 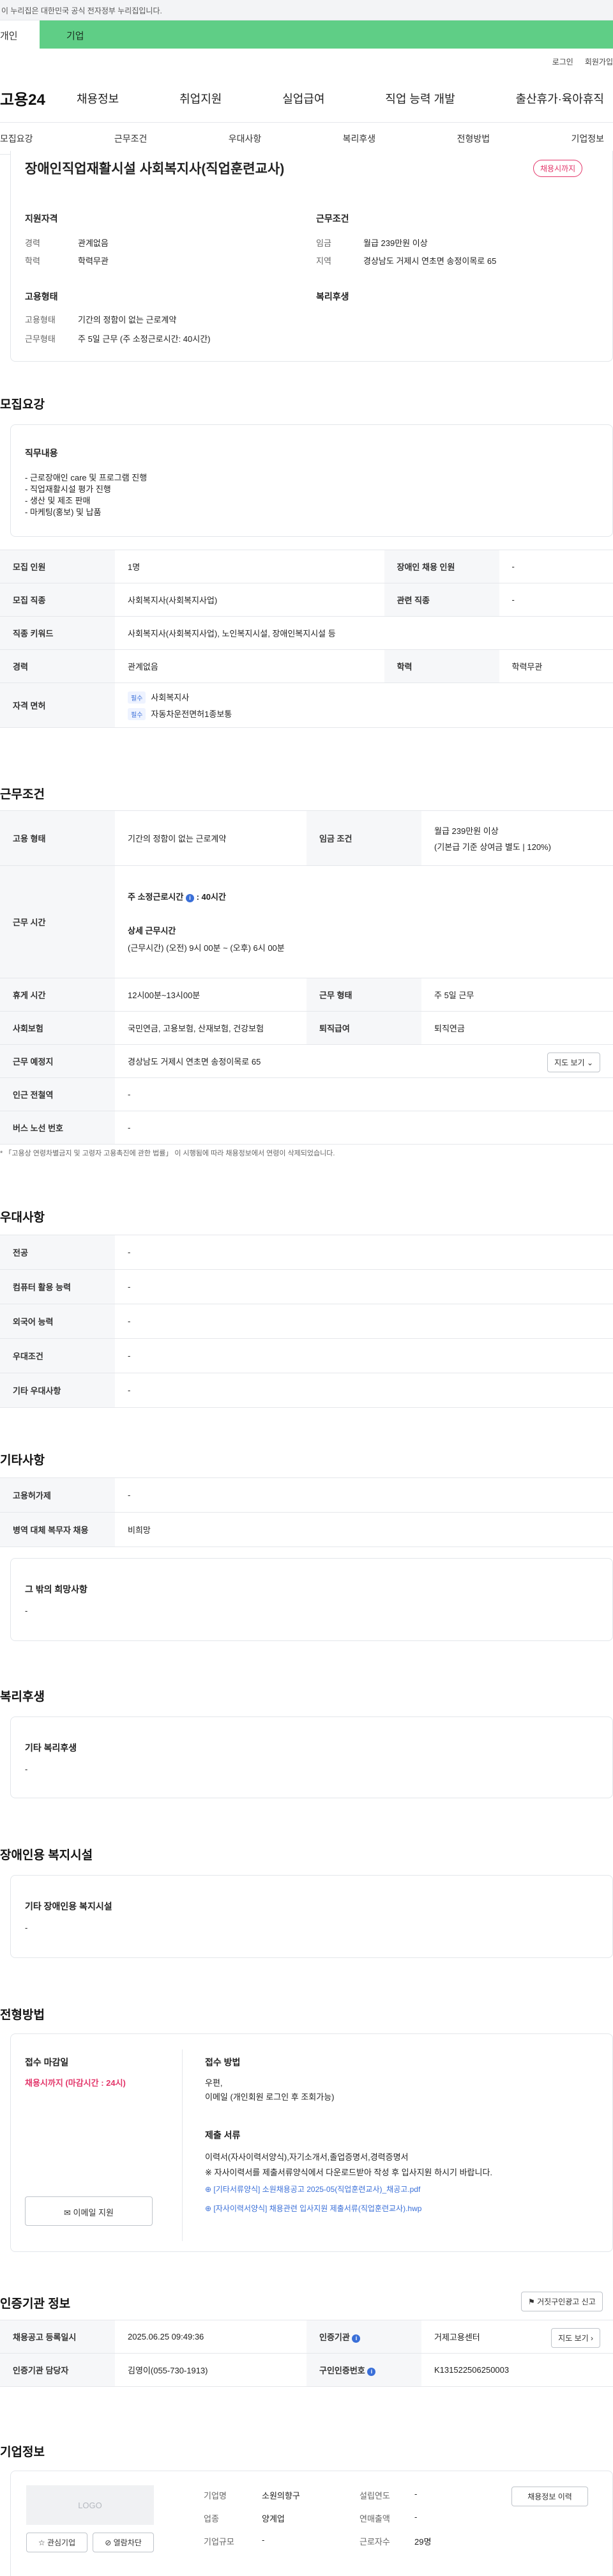 What do you see at coordinates (22, 1460) in the screenshot?
I see `etc-title: 기타사항` at bounding box center [22, 1460].